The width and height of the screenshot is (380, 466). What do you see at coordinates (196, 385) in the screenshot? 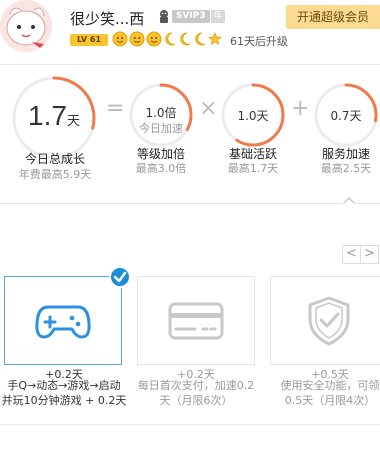
I see `task-description-line: 每日首次支付，加速0.2` at bounding box center [196, 385].